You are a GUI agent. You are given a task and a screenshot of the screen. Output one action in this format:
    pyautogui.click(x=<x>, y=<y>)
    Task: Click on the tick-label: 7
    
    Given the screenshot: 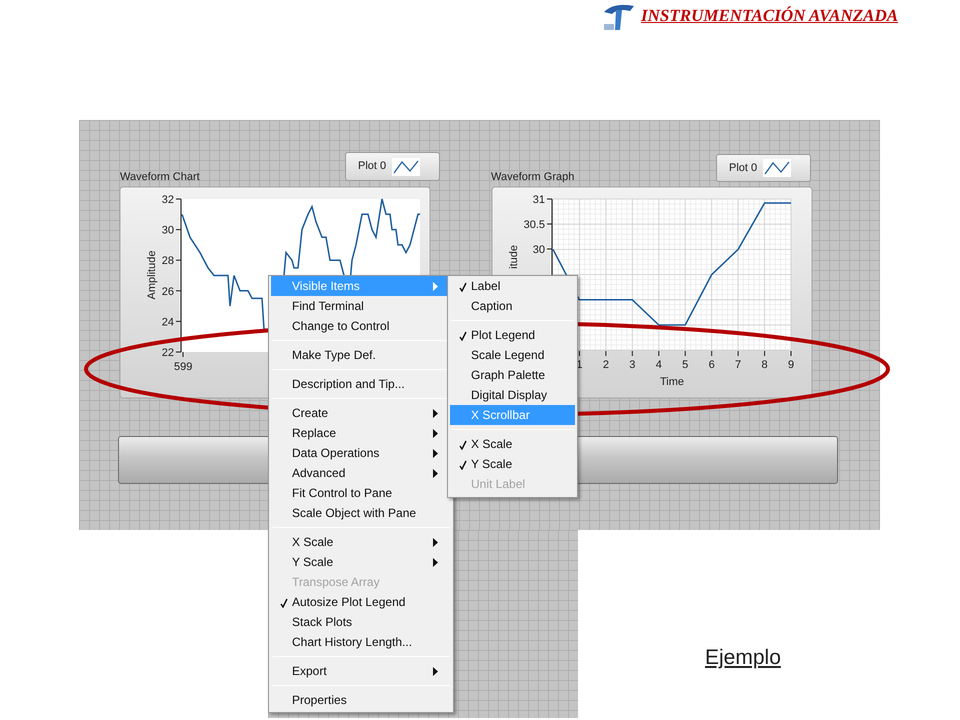 What is the action you would take?
    pyautogui.click(x=738, y=365)
    